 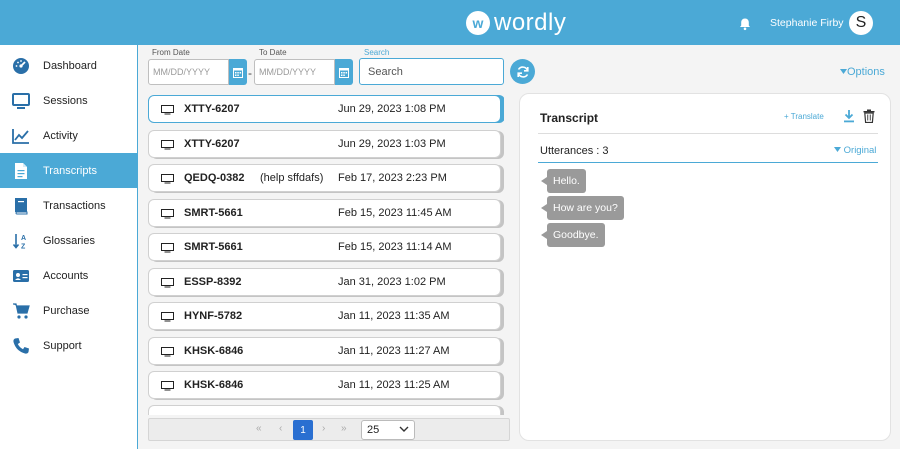 What do you see at coordinates (292, 178) in the screenshot?
I see `session-note: (help sffdafs)` at bounding box center [292, 178].